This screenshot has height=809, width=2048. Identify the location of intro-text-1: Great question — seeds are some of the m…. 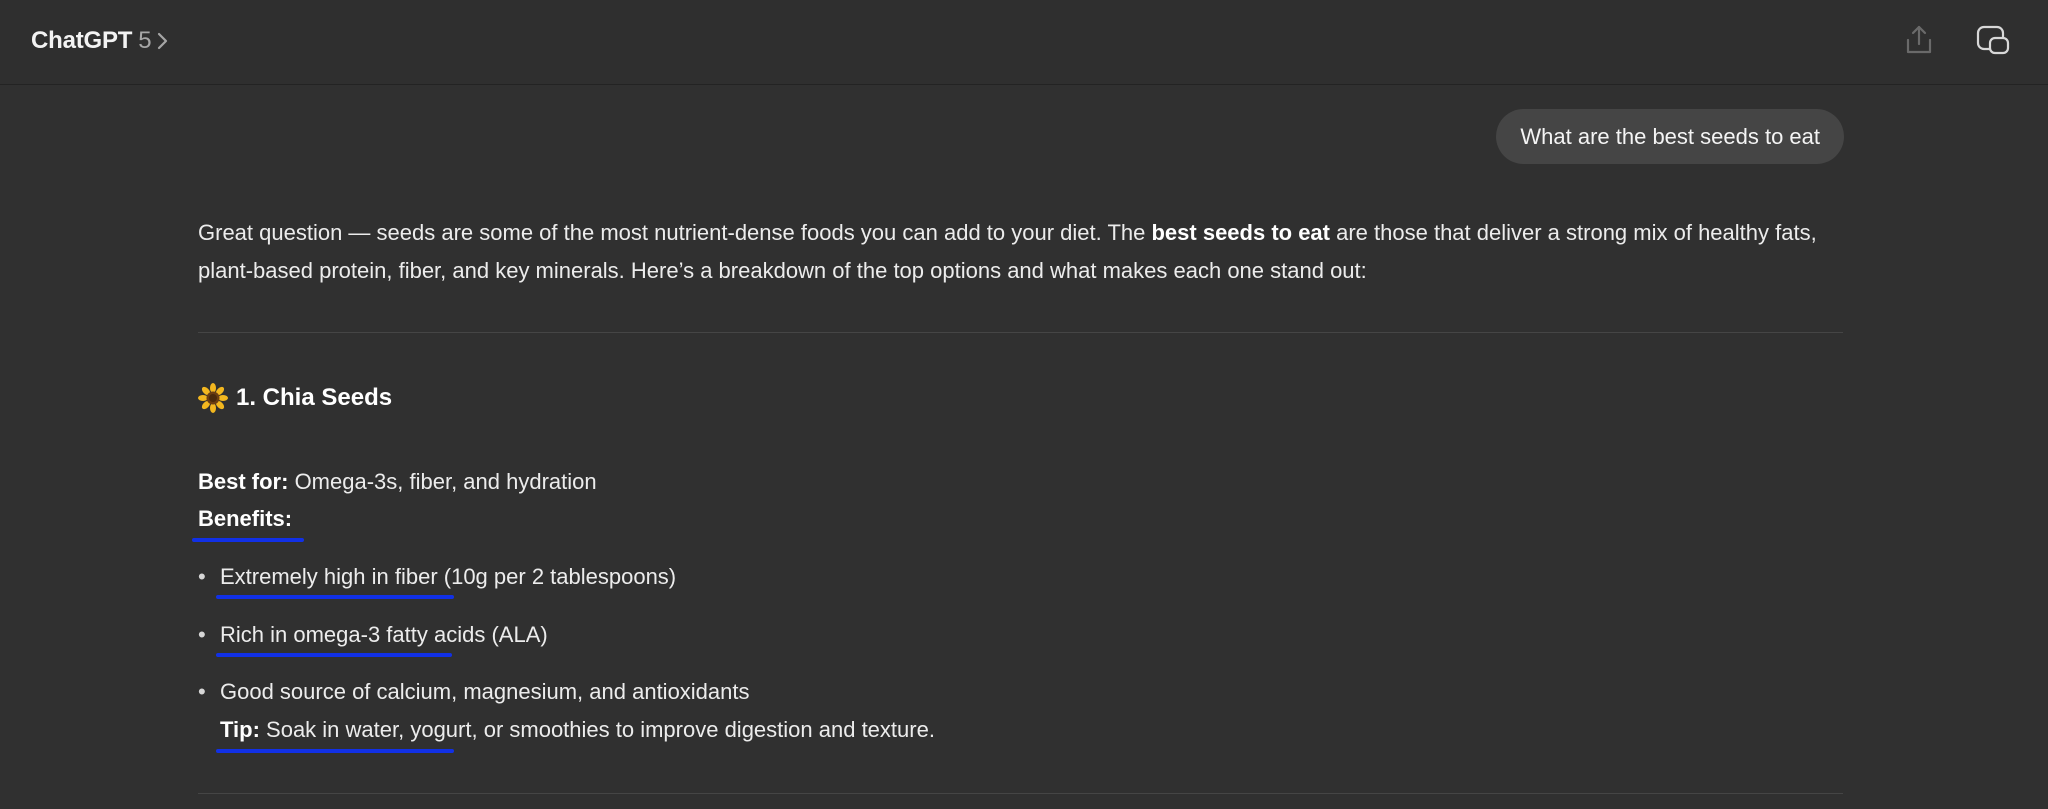
(675, 232).